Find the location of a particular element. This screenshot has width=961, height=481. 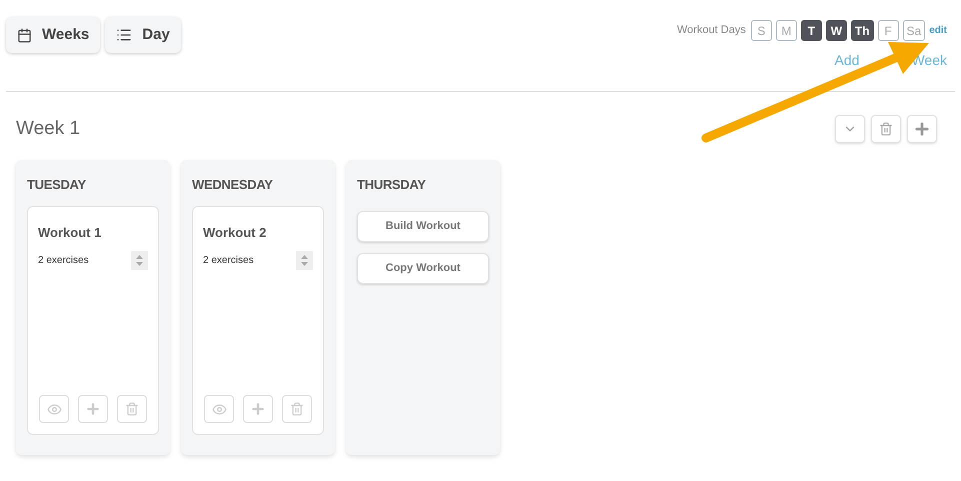

workout-name: Workout 1 is located at coordinates (93, 232).